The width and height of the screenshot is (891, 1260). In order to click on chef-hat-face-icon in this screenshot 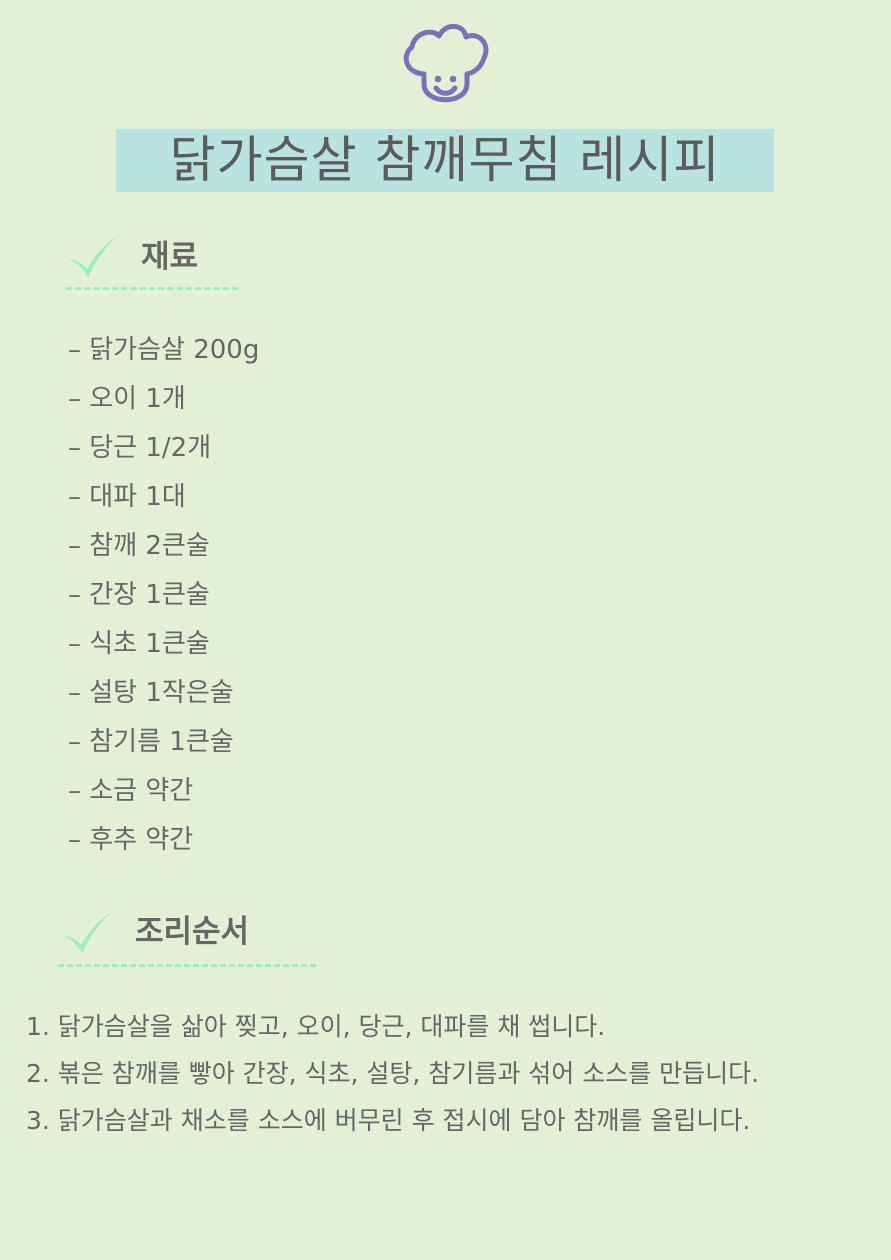, I will do `click(446, 63)`.